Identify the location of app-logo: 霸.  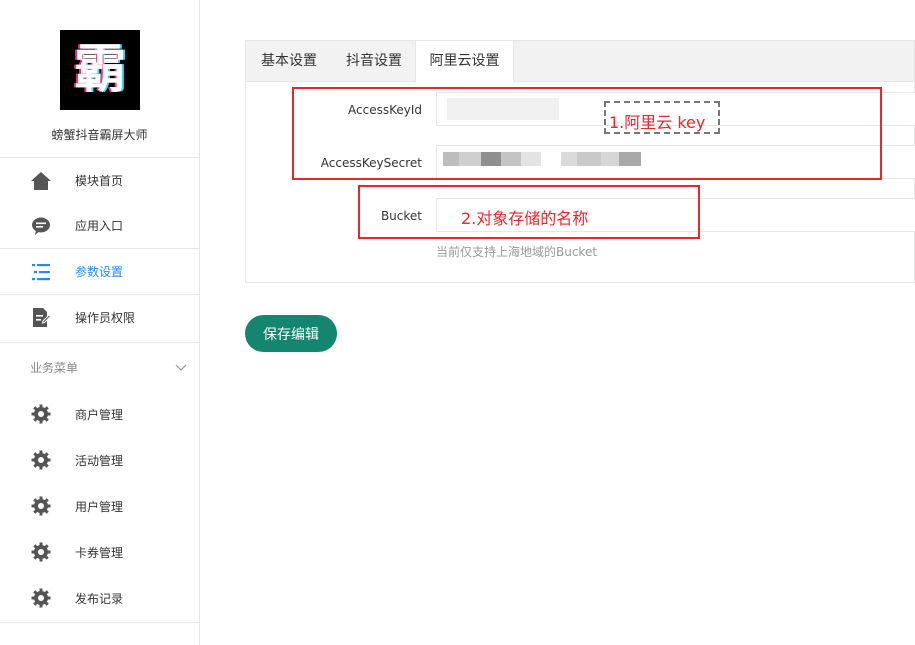
(100, 70).